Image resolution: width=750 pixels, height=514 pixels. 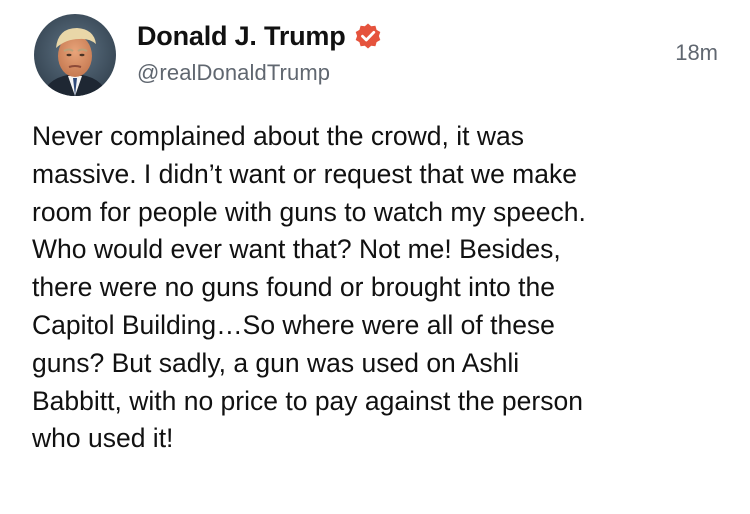 What do you see at coordinates (75, 55) in the screenshot?
I see `avatar` at bounding box center [75, 55].